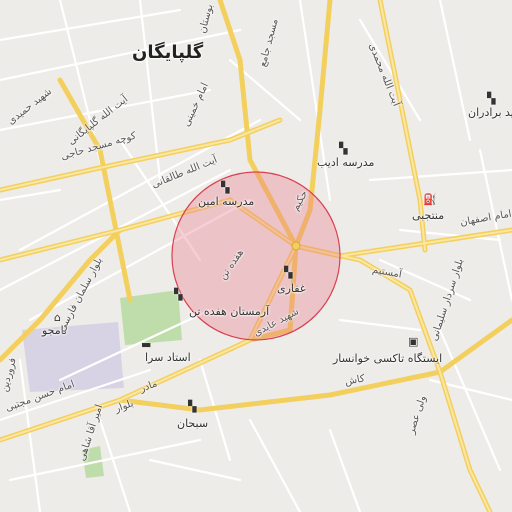  I want to click on bed-icon: ▬, so click(146, 344).